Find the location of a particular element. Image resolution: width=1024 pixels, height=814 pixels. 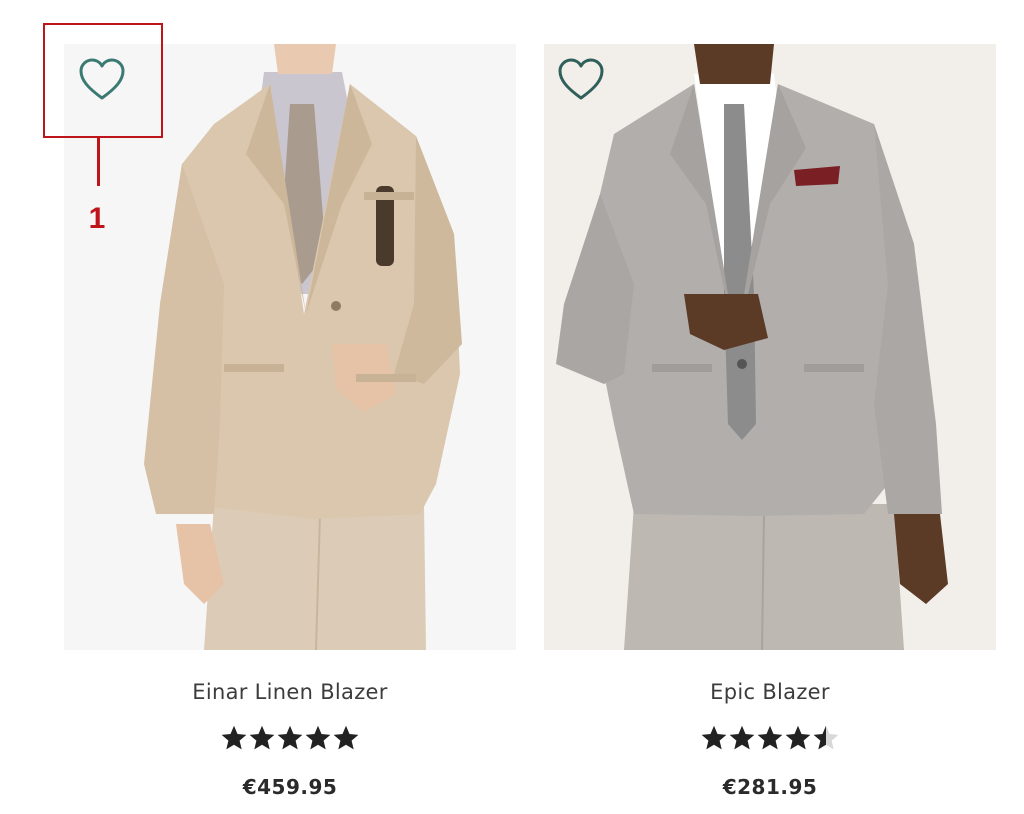

callout-label: 1 is located at coordinates (97, 218).